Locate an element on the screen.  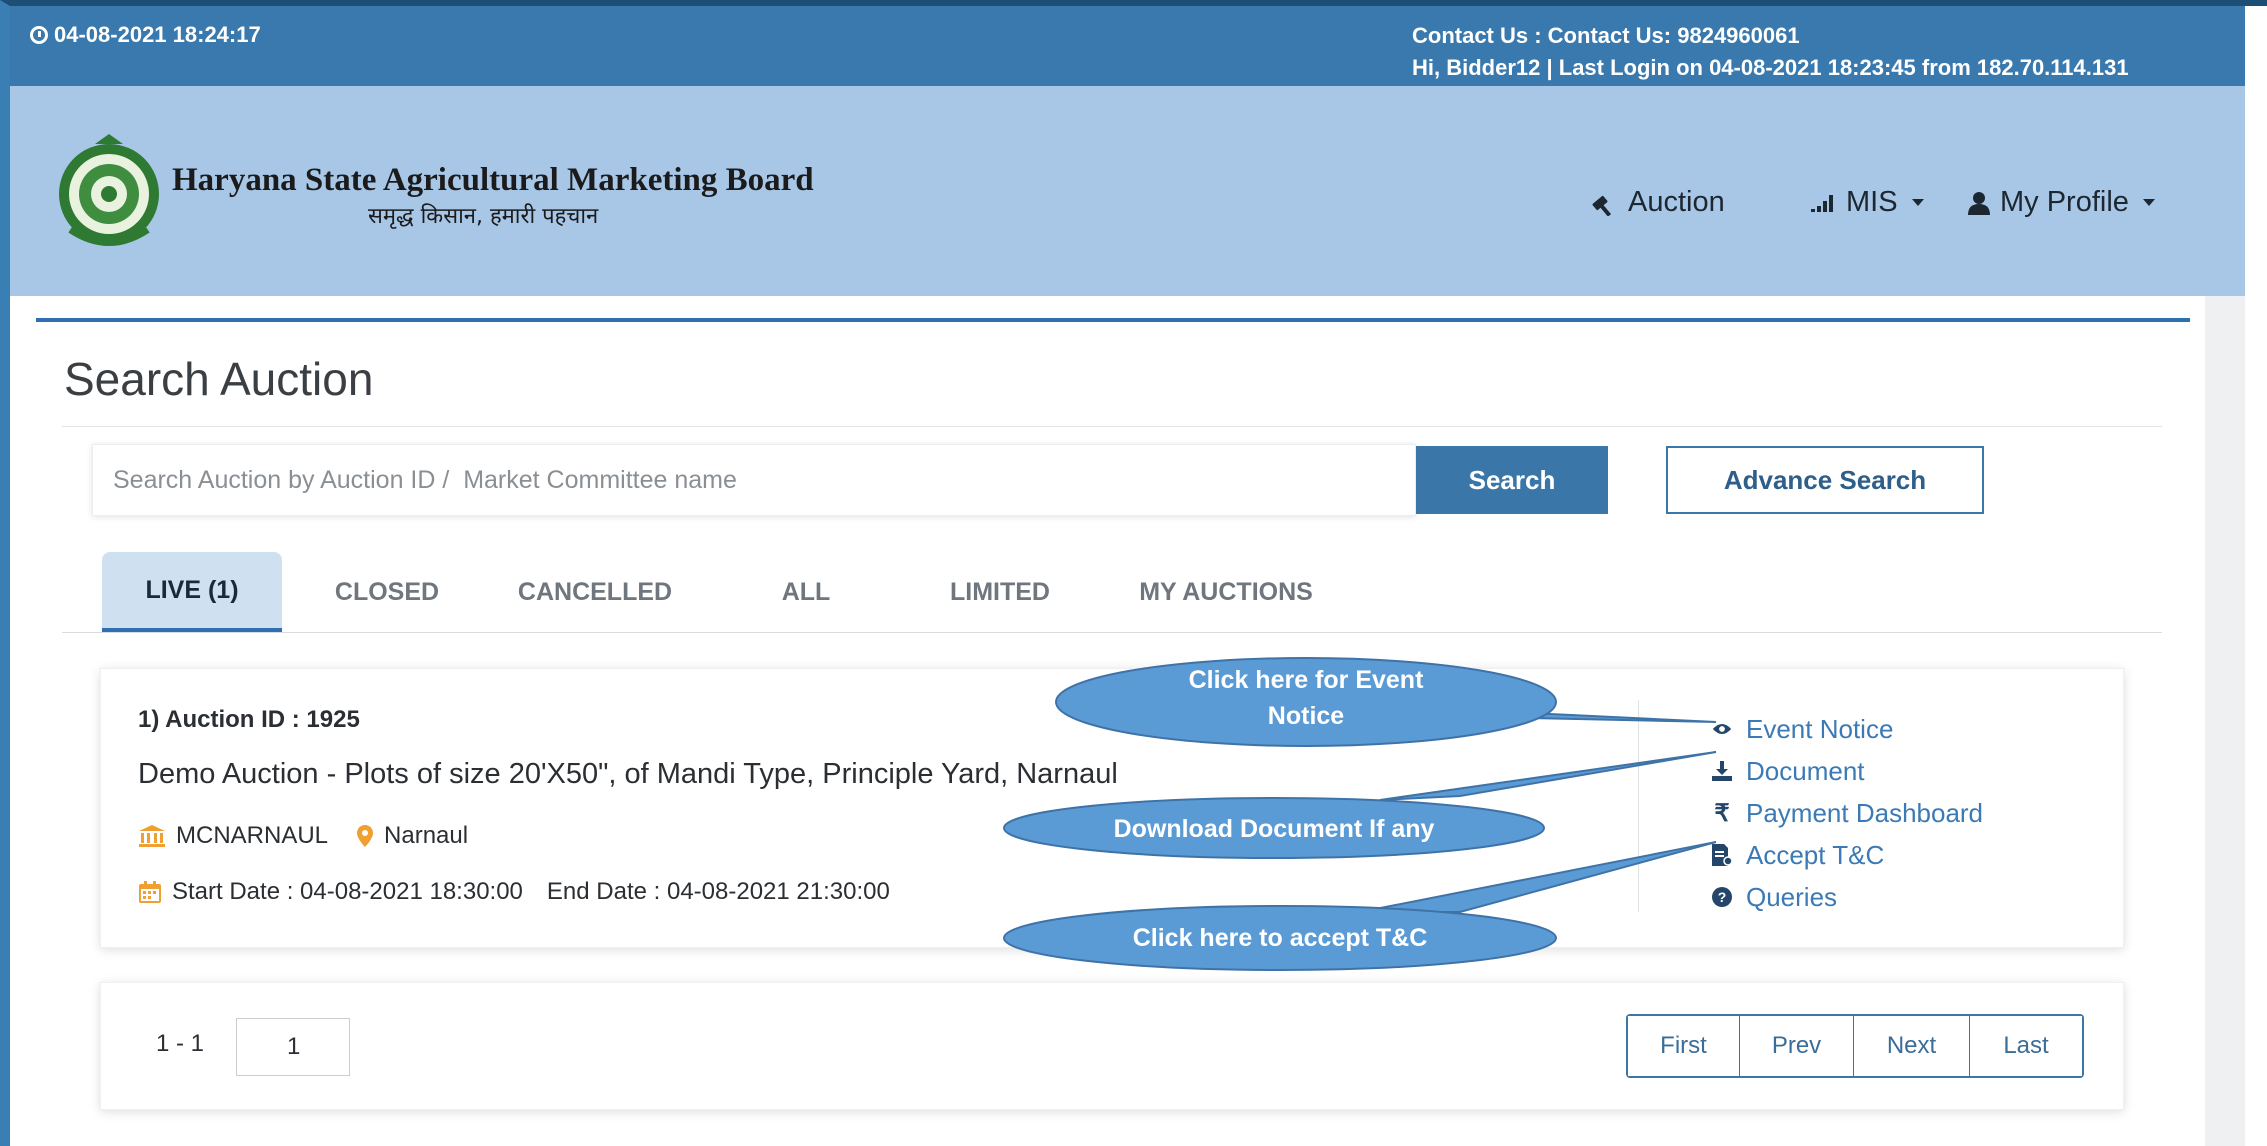
nav-mis-label: MIS is located at coordinates (1872, 202).